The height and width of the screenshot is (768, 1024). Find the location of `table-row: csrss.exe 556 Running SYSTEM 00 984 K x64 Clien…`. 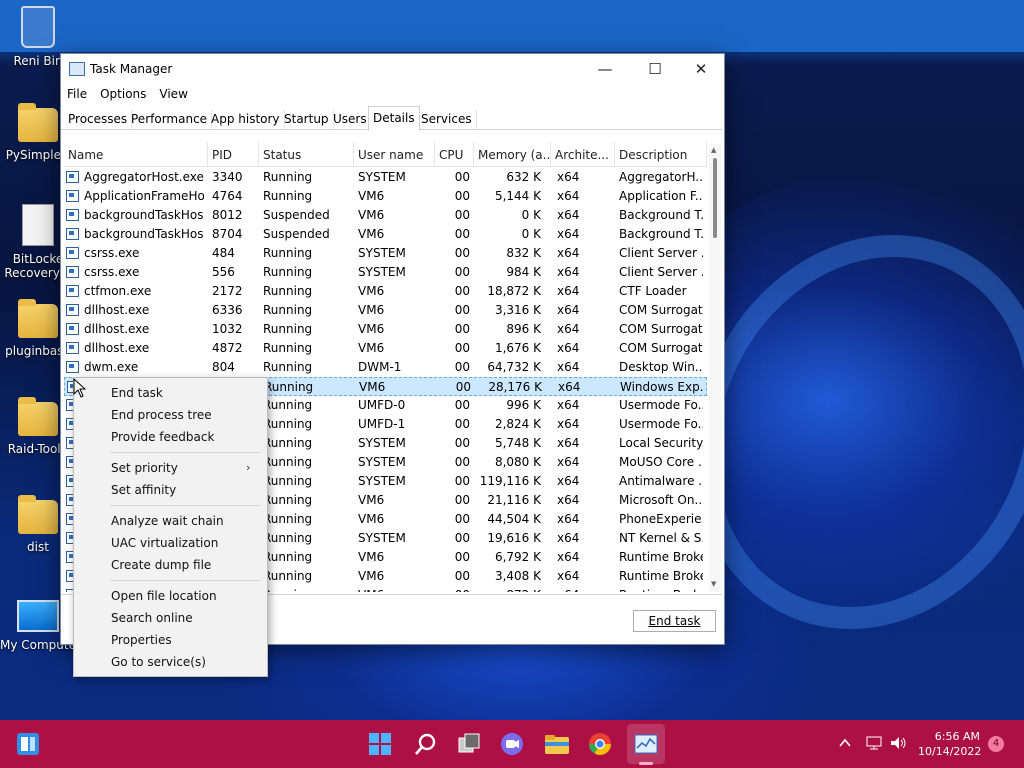

table-row: csrss.exe 556 Running SYSTEM 00 984 K x64 Clien… is located at coordinates (385, 272).